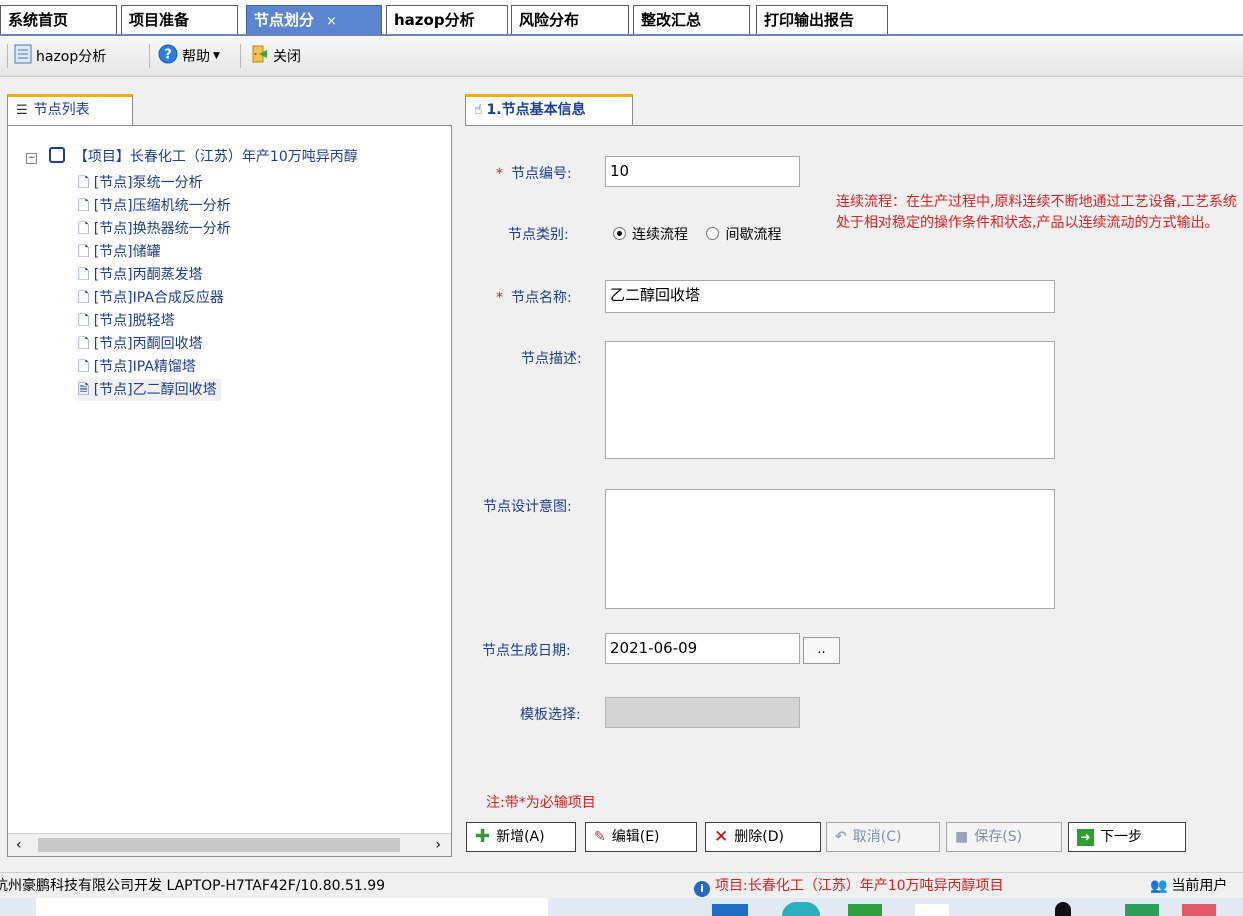  Describe the element at coordinates (521, 837) in the screenshot. I see `add-button: ✚ 新增(A)` at that location.